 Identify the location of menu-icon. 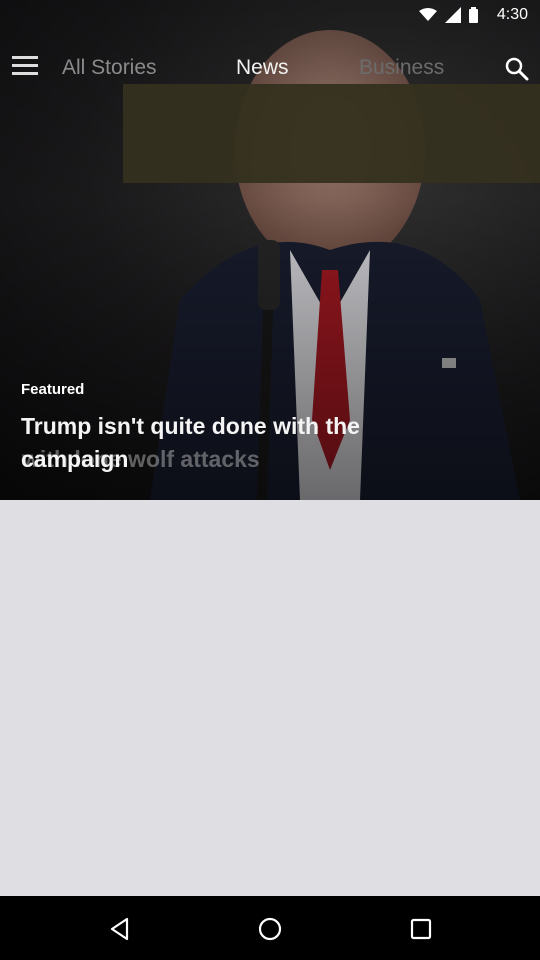
(25, 65).